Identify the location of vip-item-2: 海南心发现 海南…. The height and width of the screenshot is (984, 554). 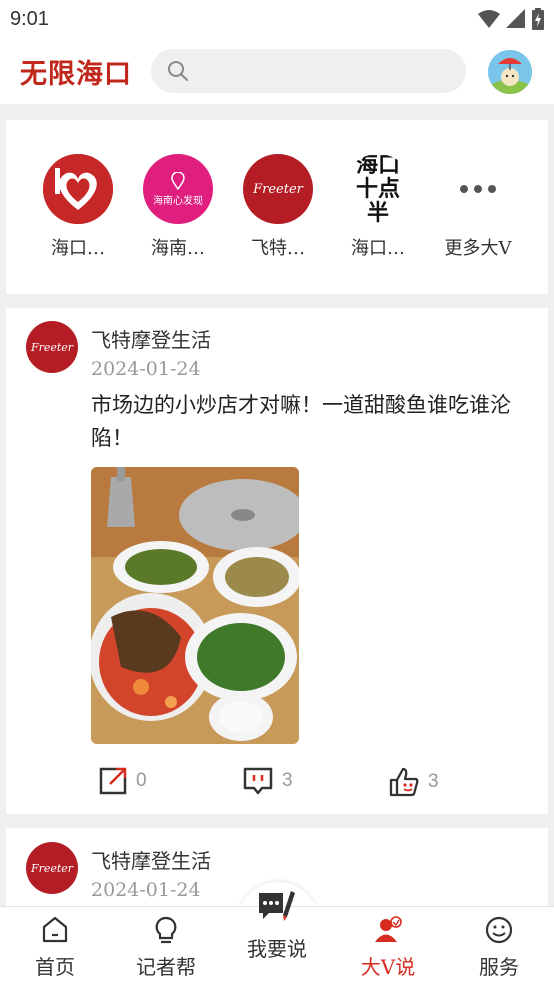
(178, 207).